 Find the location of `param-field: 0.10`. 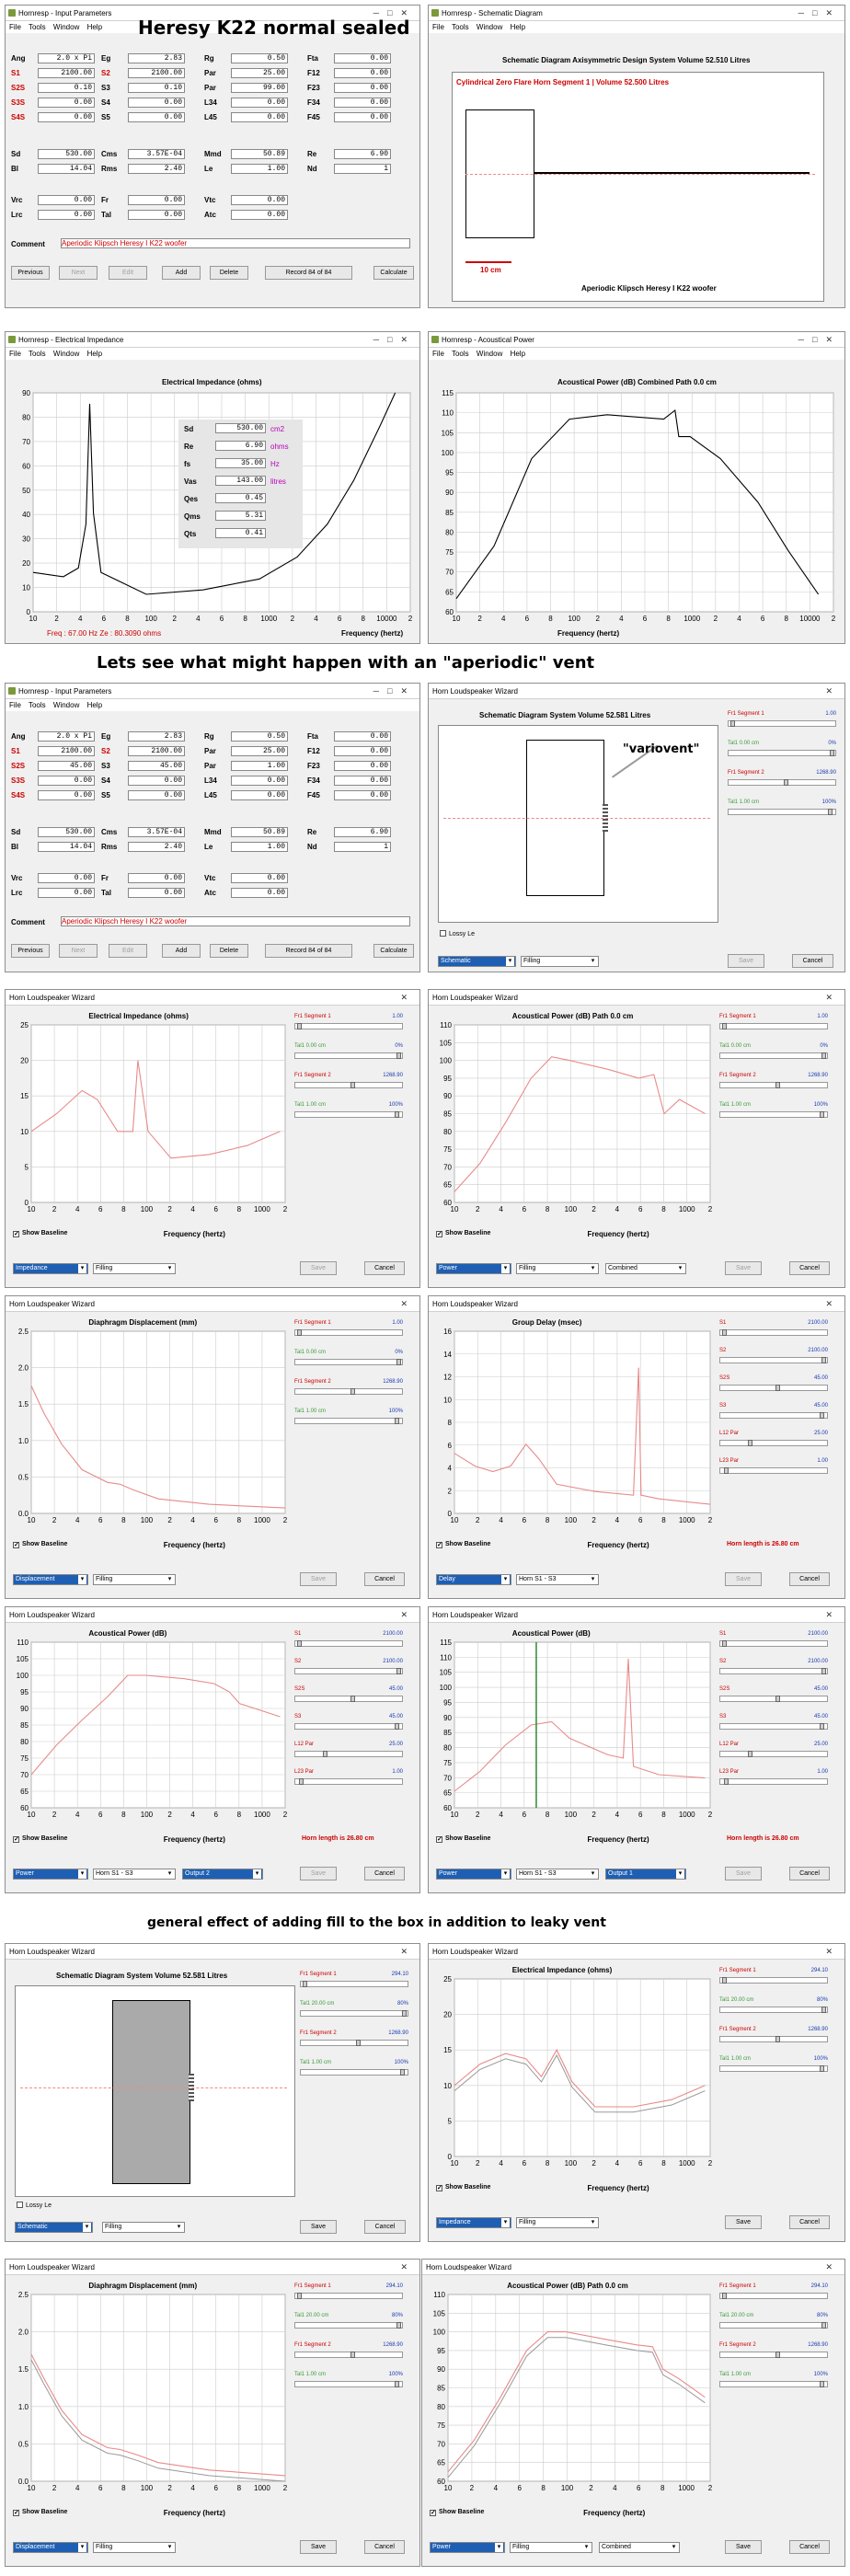

param-field: 0.10 is located at coordinates (66, 88).